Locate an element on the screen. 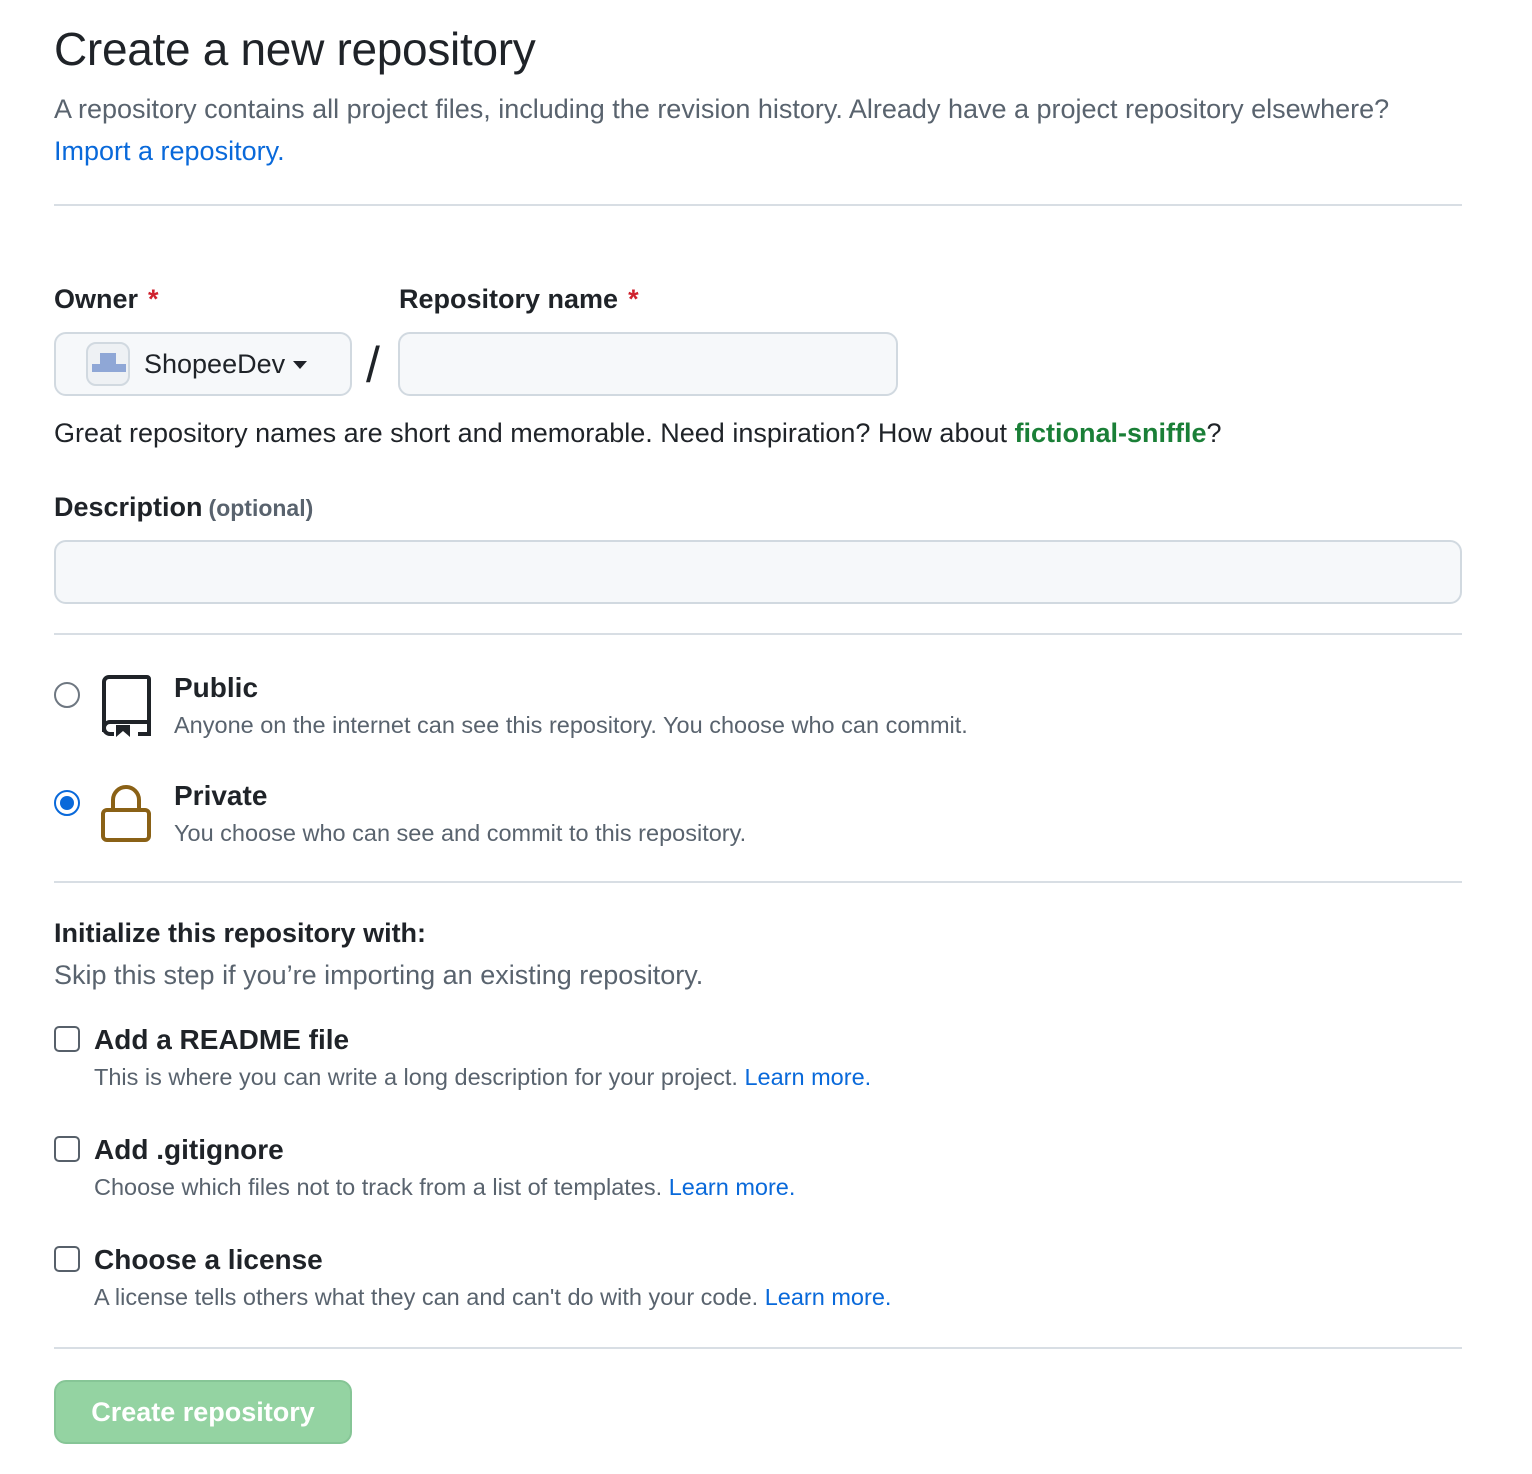  owner-label: Owner * is located at coordinates (106, 299).